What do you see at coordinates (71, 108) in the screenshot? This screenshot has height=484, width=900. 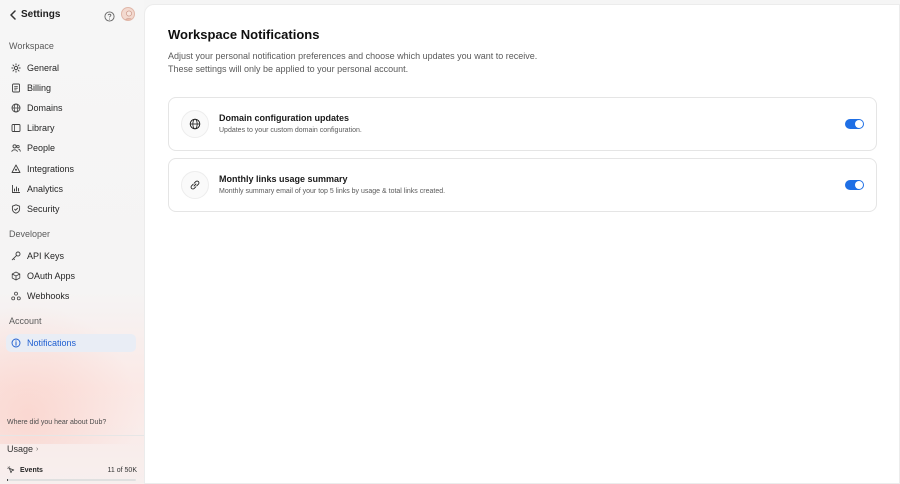 I see `sidebar-item-domains: Domains` at bounding box center [71, 108].